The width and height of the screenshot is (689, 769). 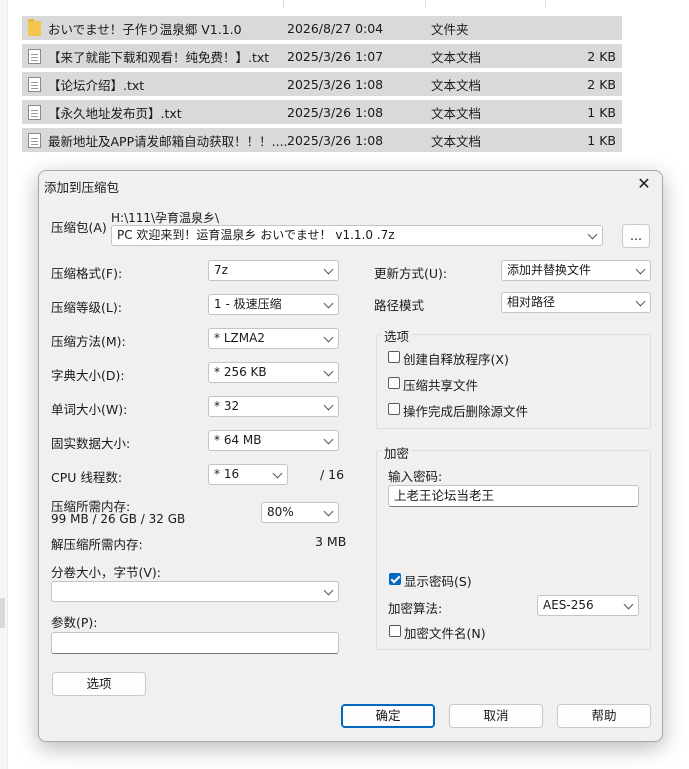 I want to click on method-label: 压缩方法(M):, so click(x=88, y=341).